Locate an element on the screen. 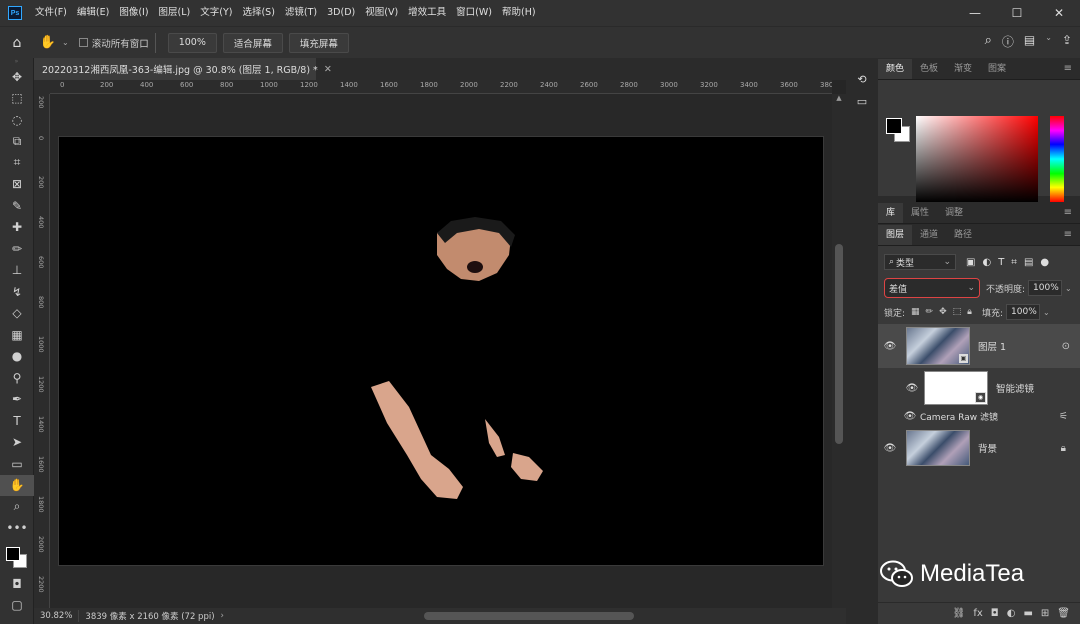 This screenshot has height=624, width=1080. tab-patterns: 图案 is located at coordinates (997, 69).